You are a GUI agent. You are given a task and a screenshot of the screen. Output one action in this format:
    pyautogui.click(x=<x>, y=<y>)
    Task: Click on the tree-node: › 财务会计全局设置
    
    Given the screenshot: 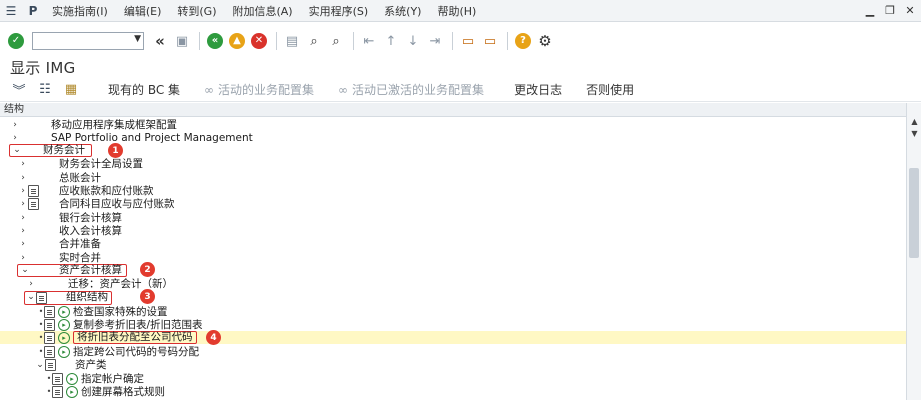 What is the action you would take?
    pyautogui.click(x=453, y=163)
    